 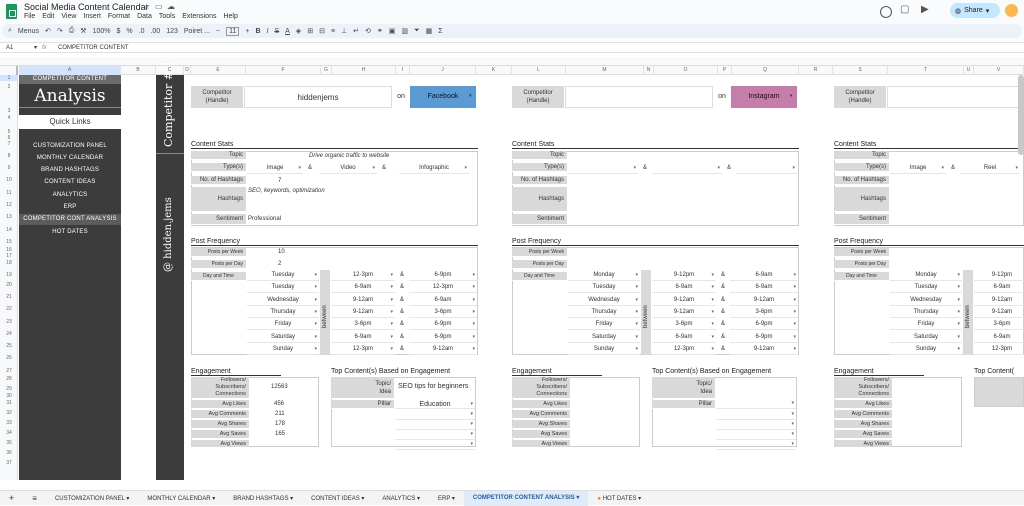 I want to click on select-all-corner, so click(x=9, y=70).